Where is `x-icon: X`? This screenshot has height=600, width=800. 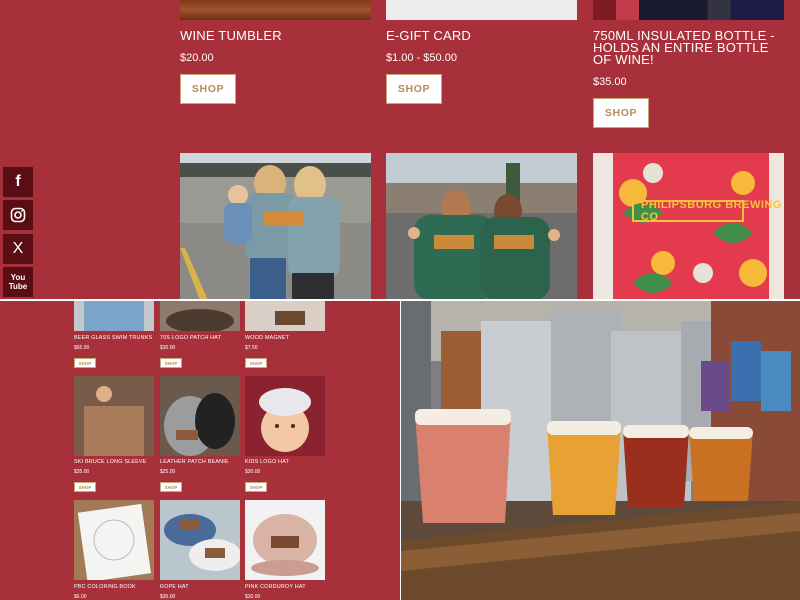 x-icon: X is located at coordinates (18, 248).